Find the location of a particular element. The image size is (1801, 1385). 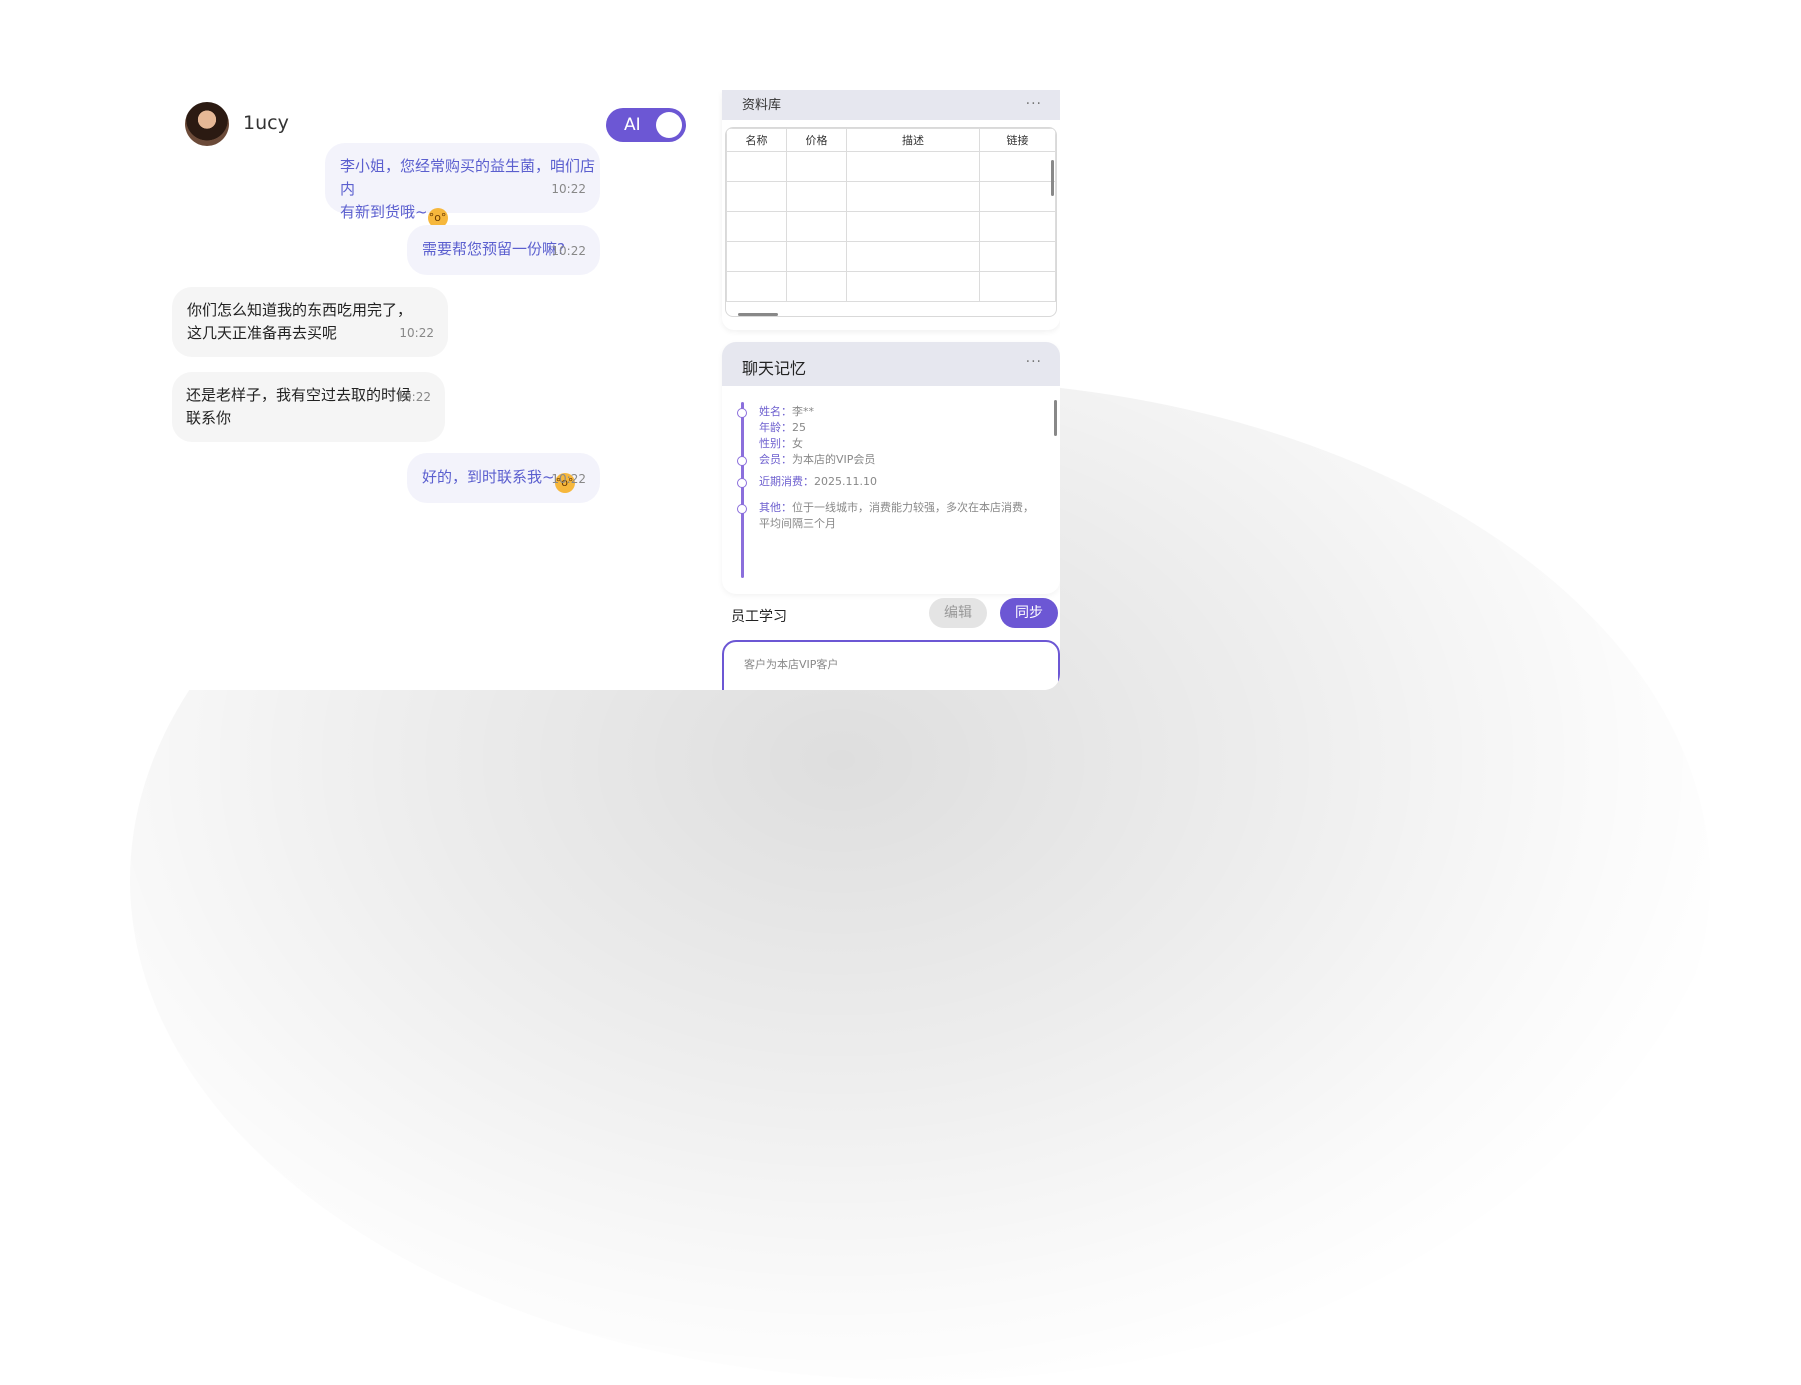

column-header: 价格 is located at coordinates (816, 140).